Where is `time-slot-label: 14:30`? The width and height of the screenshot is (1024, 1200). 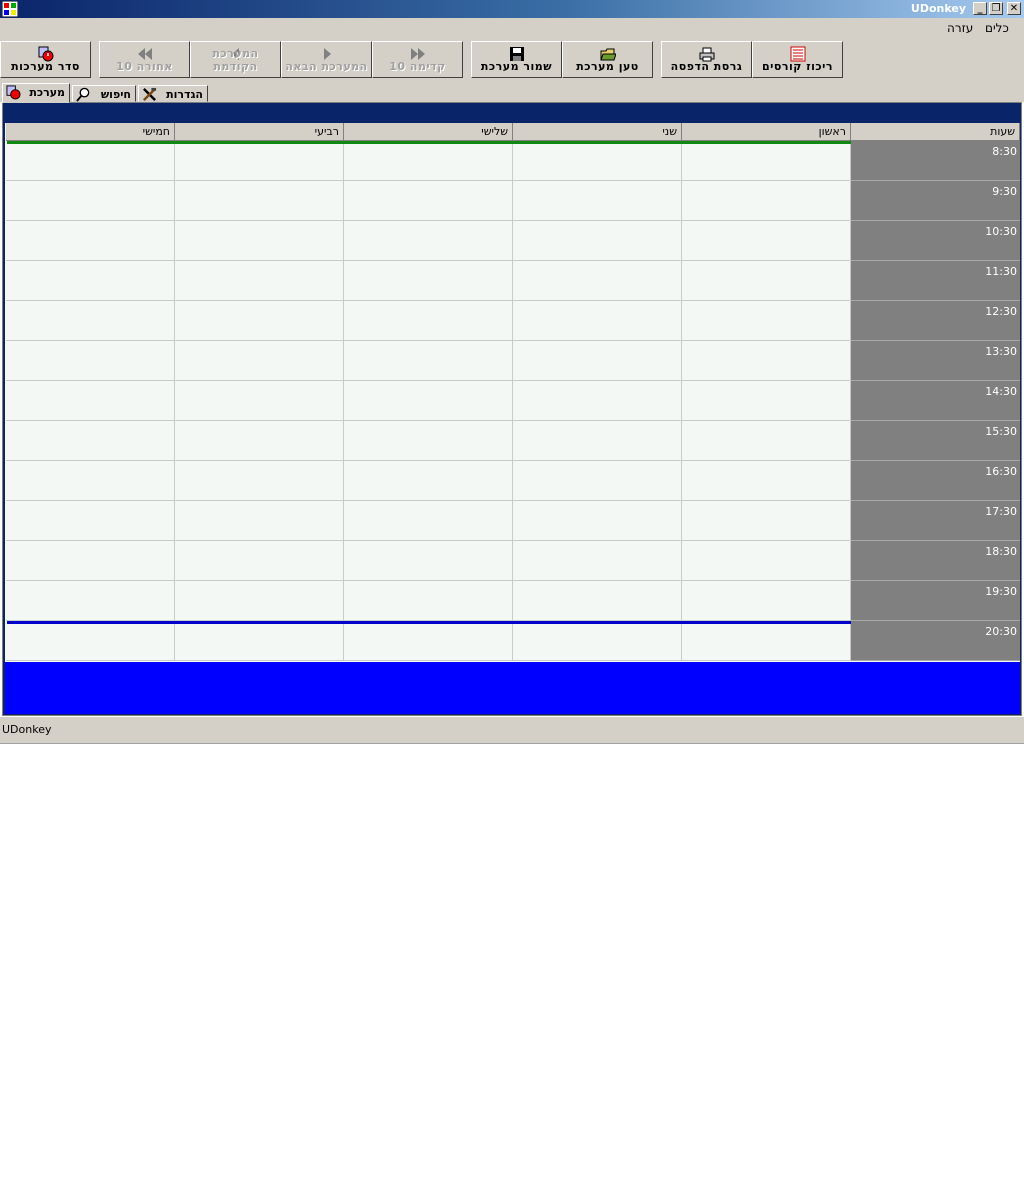 time-slot-label: 14:30 is located at coordinates (935, 401).